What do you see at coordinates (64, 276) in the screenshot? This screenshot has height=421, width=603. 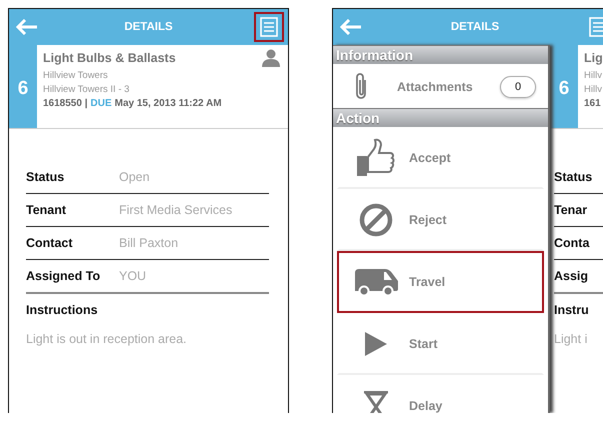 I see `field-label: Assigned To` at bounding box center [64, 276].